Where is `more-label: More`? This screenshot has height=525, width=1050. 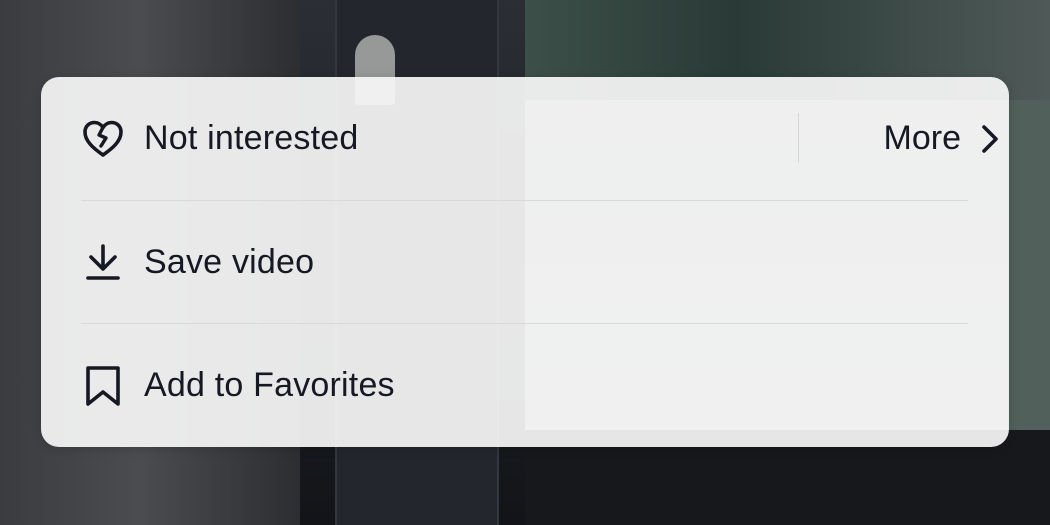 more-label: More is located at coordinates (922, 138).